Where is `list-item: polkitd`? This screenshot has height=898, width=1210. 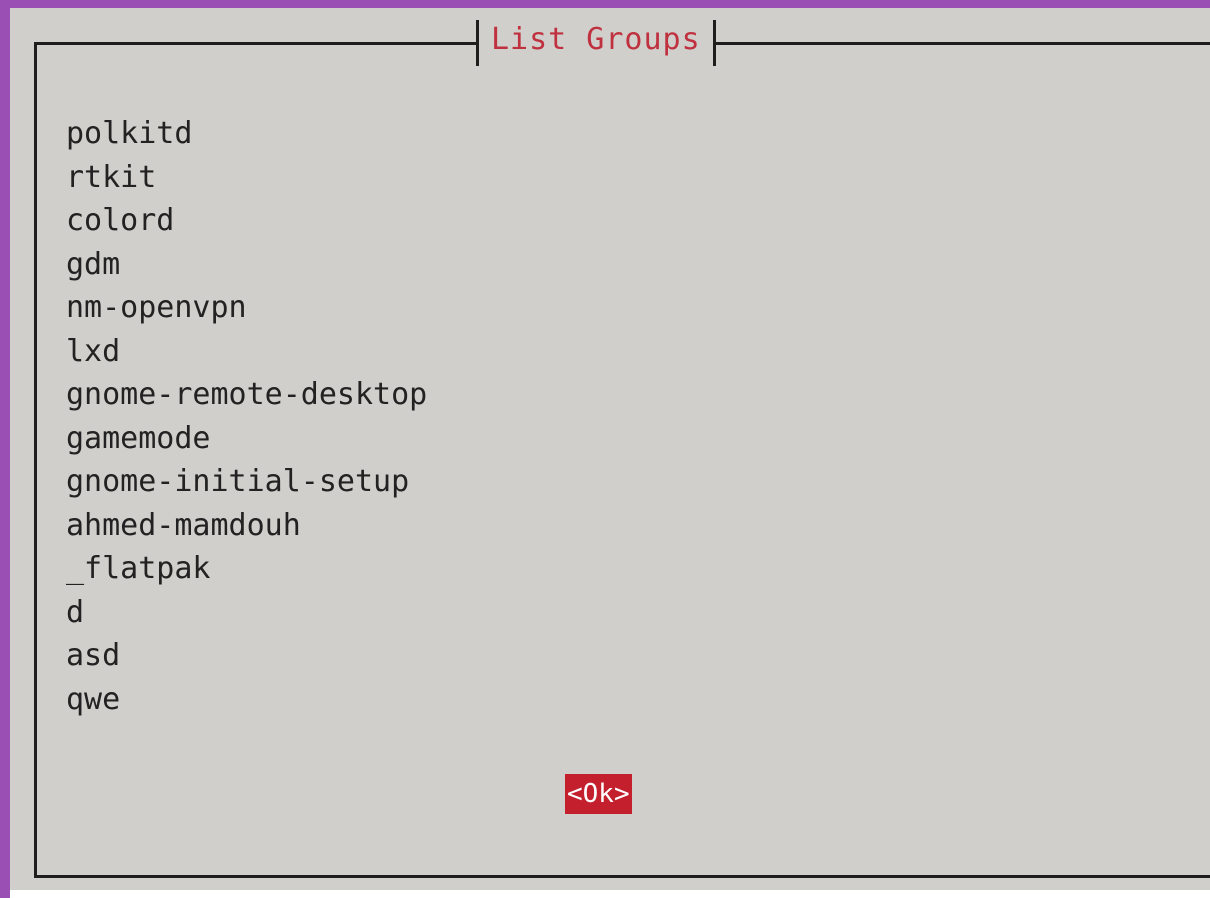 list-item: polkitd is located at coordinates (129, 133).